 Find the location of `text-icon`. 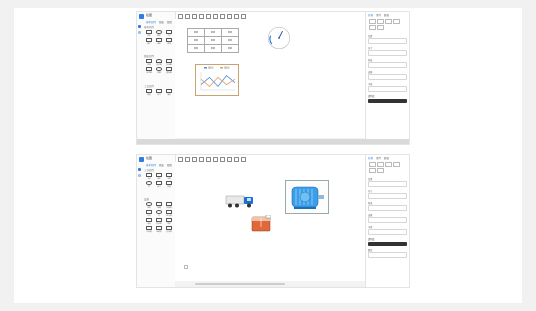

text-icon is located at coordinates (169, 32).